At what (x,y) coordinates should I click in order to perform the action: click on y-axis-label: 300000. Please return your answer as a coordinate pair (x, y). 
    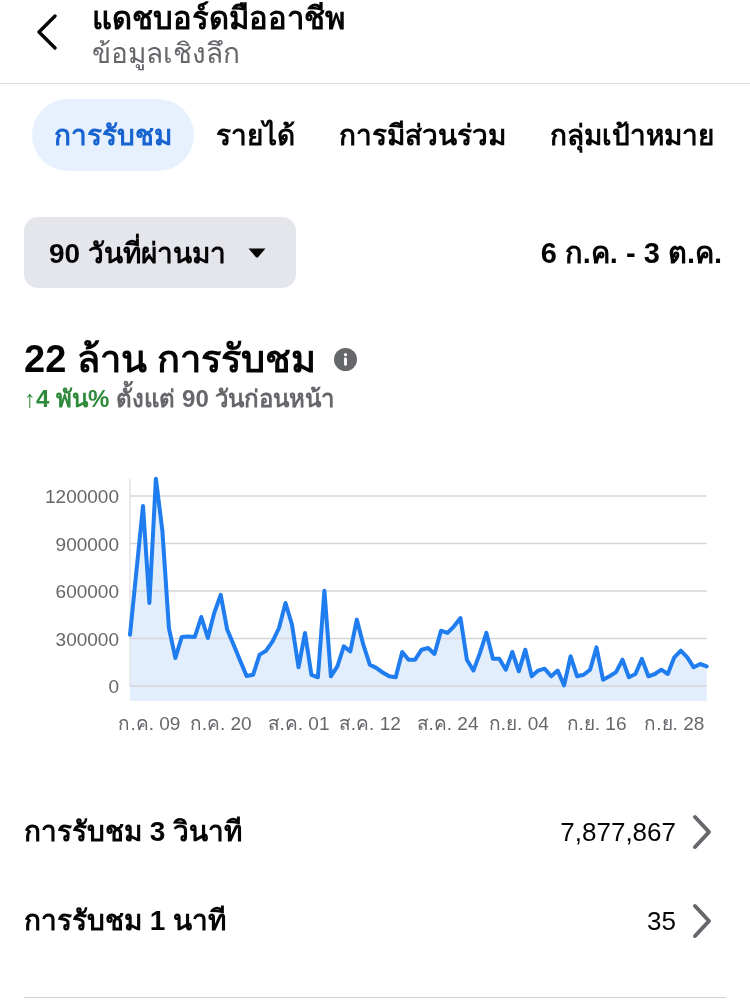
    Looking at the image, I should click on (87, 639).